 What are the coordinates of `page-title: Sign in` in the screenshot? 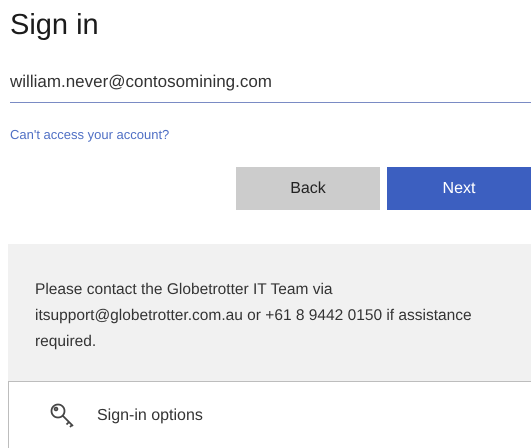 It's located at (55, 25).